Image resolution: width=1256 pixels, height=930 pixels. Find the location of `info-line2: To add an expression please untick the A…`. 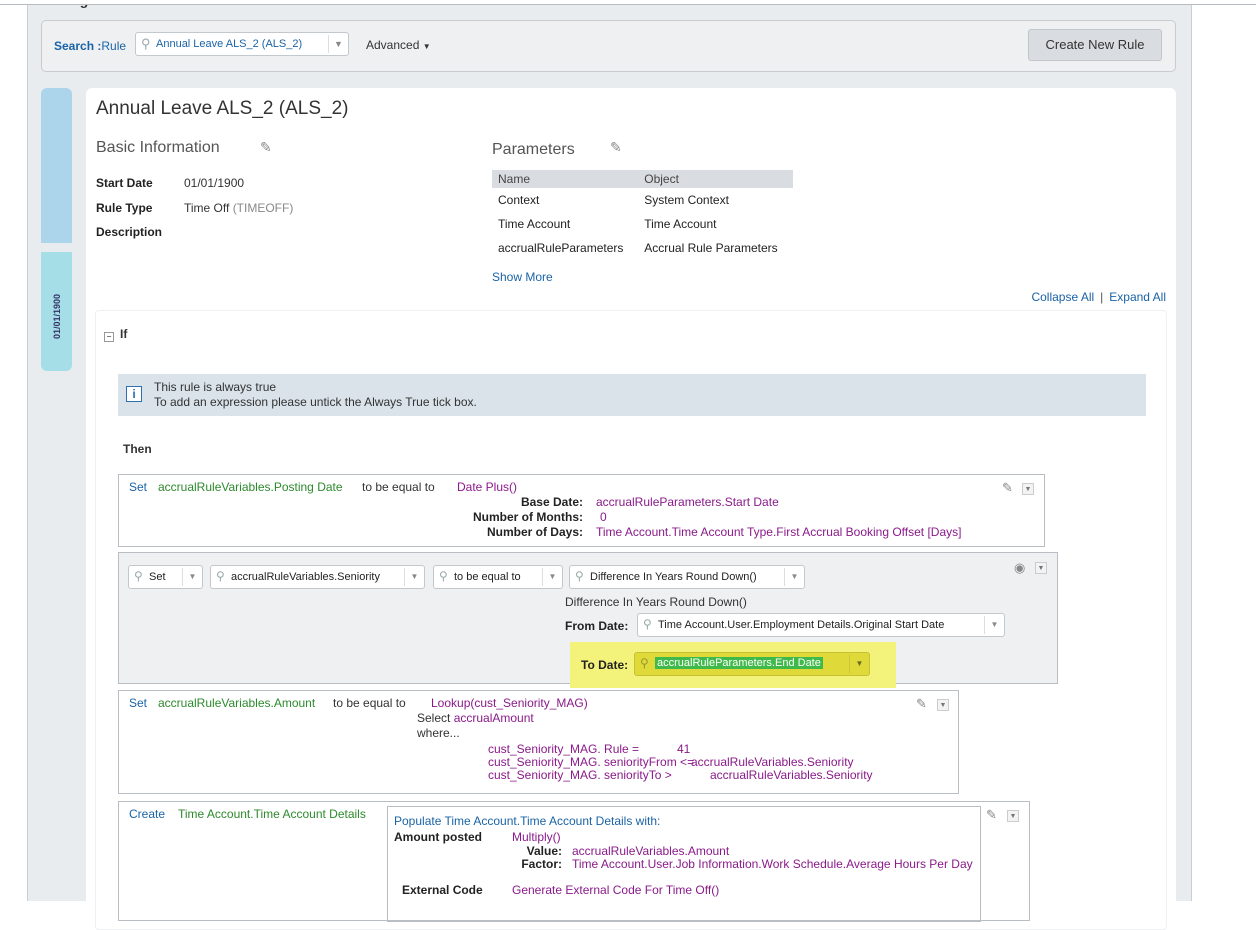

info-line2: To add an expression please untick the A… is located at coordinates (315, 402).